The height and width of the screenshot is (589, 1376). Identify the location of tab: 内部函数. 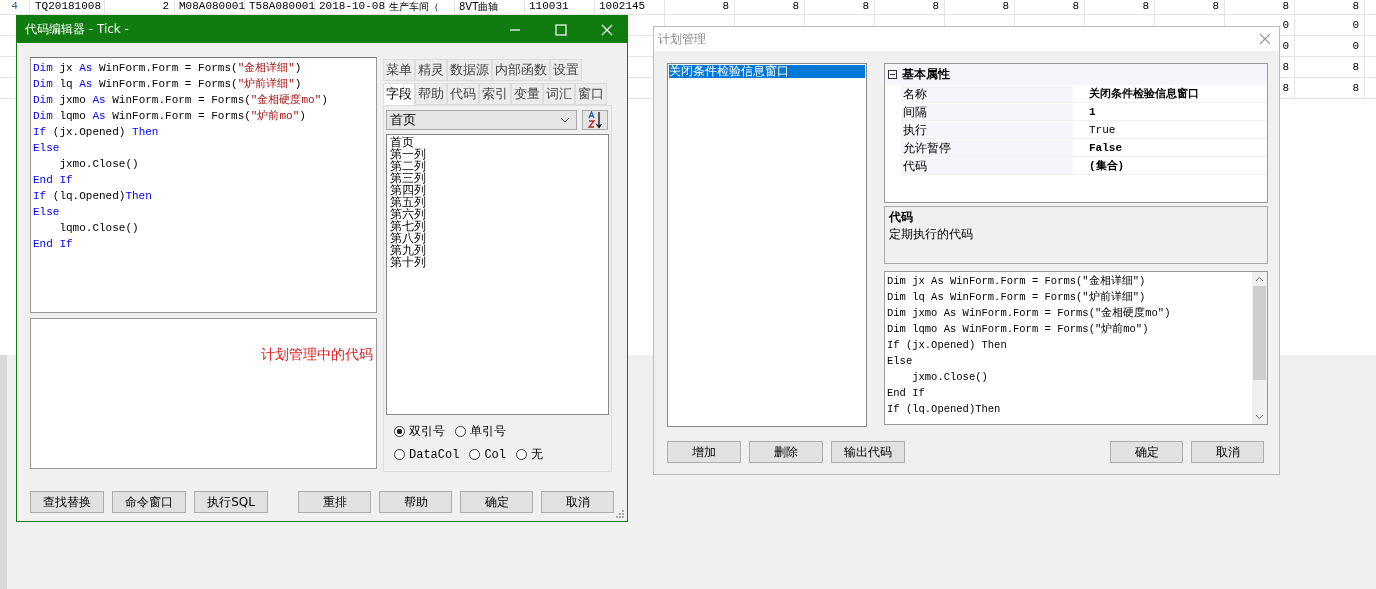
(521, 70).